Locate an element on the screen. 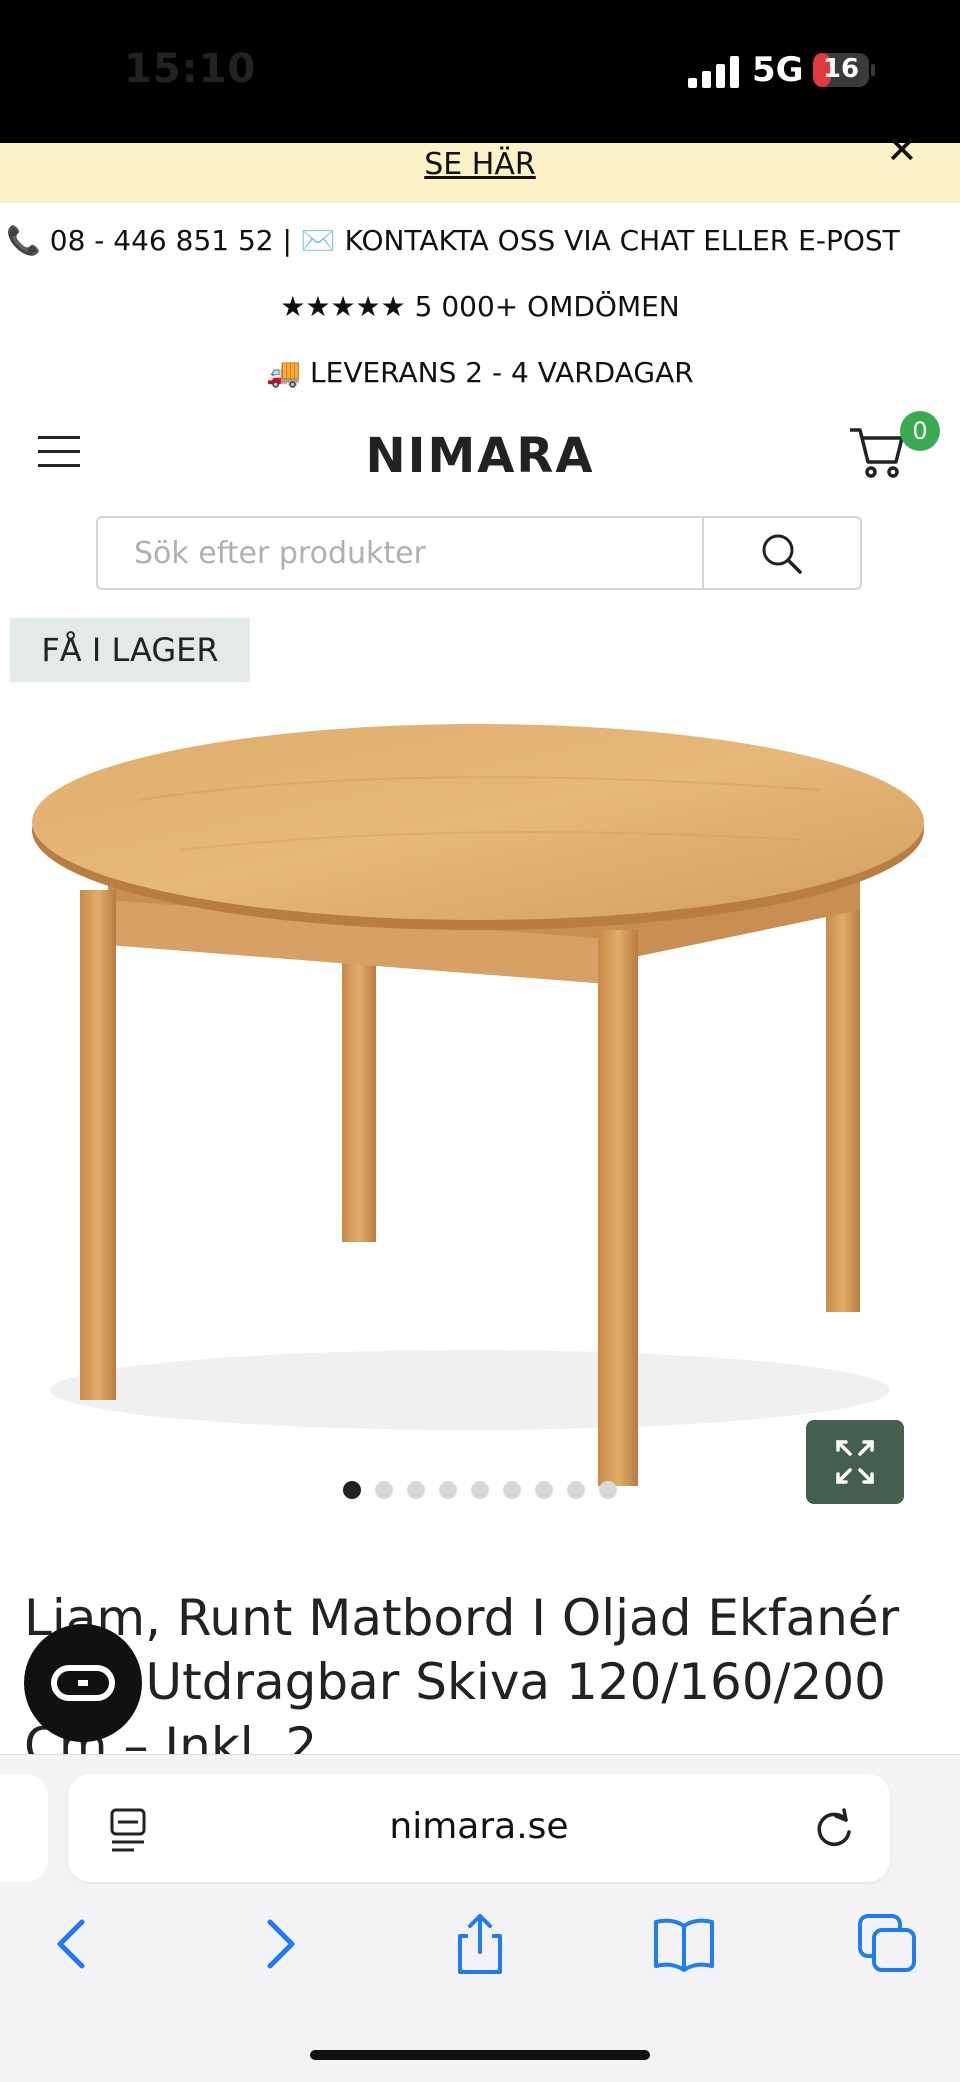 The height and width of the screenshot is (2082, 960). cart-count-badge: 0 is located at coordinates (920, 431).